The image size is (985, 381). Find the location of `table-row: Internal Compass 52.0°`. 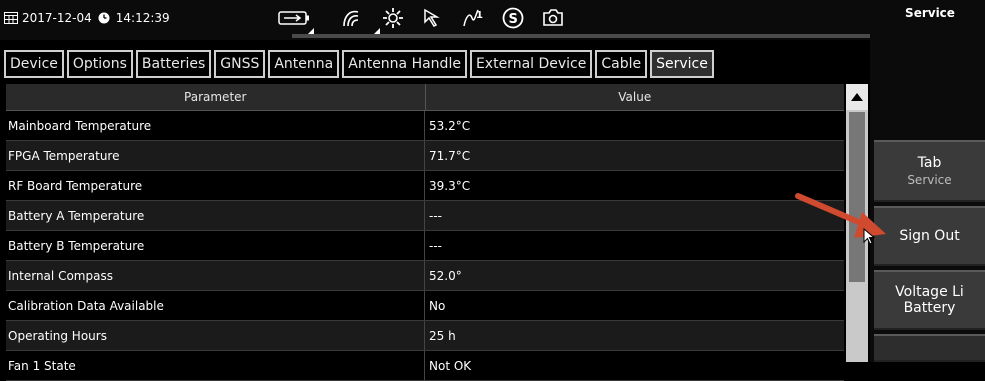

table-row: Internal Compass 52.0° is located at coordinates (425, 276).